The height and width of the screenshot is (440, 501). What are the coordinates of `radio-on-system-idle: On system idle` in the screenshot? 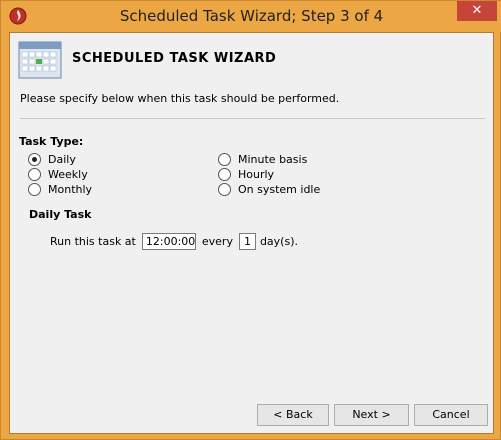 It's located at (269, 189).